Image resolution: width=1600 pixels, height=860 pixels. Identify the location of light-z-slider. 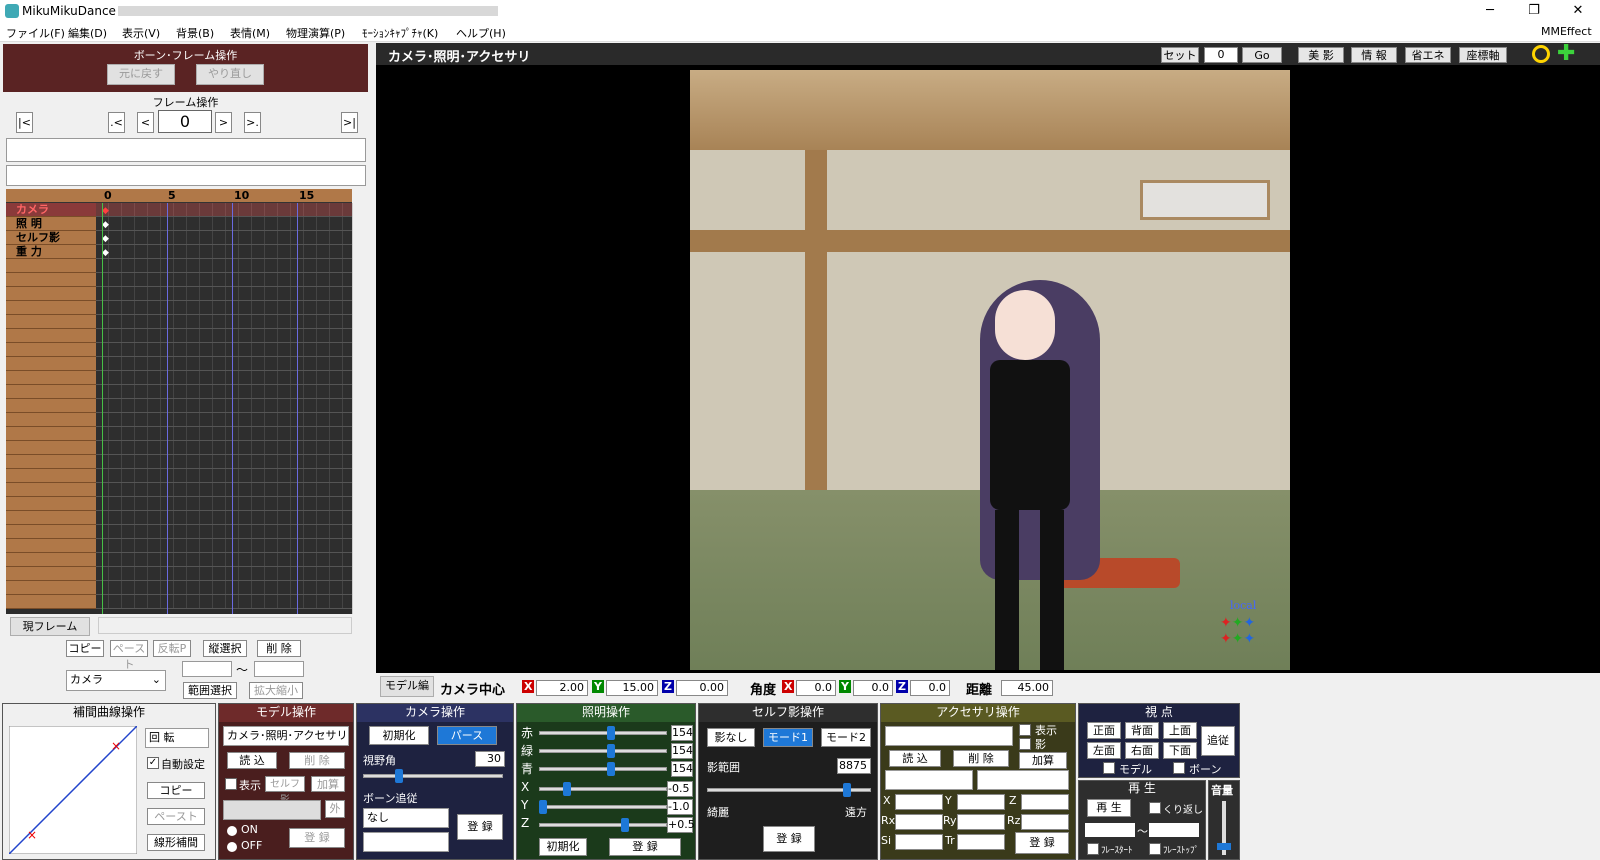
(603, 825).